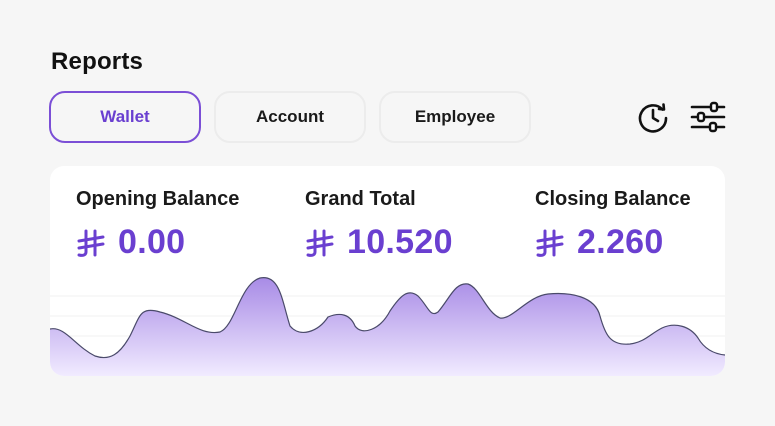 Image resolution: width=775 pixels, height=426 pixels. Describe the element at coordinates (360, 199) in the screenshot. I see `stat-label: Grand Total` at that location.